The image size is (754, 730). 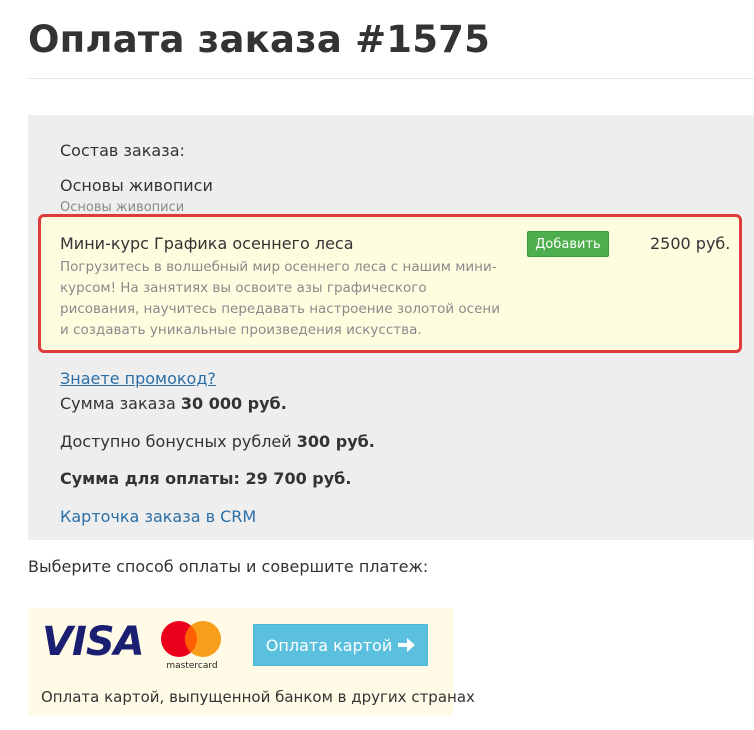 What do you see at coordinates (568, 244) in the screenshot?
I see `add-upsell-button: Добавить` at bounding box center [568, 244].